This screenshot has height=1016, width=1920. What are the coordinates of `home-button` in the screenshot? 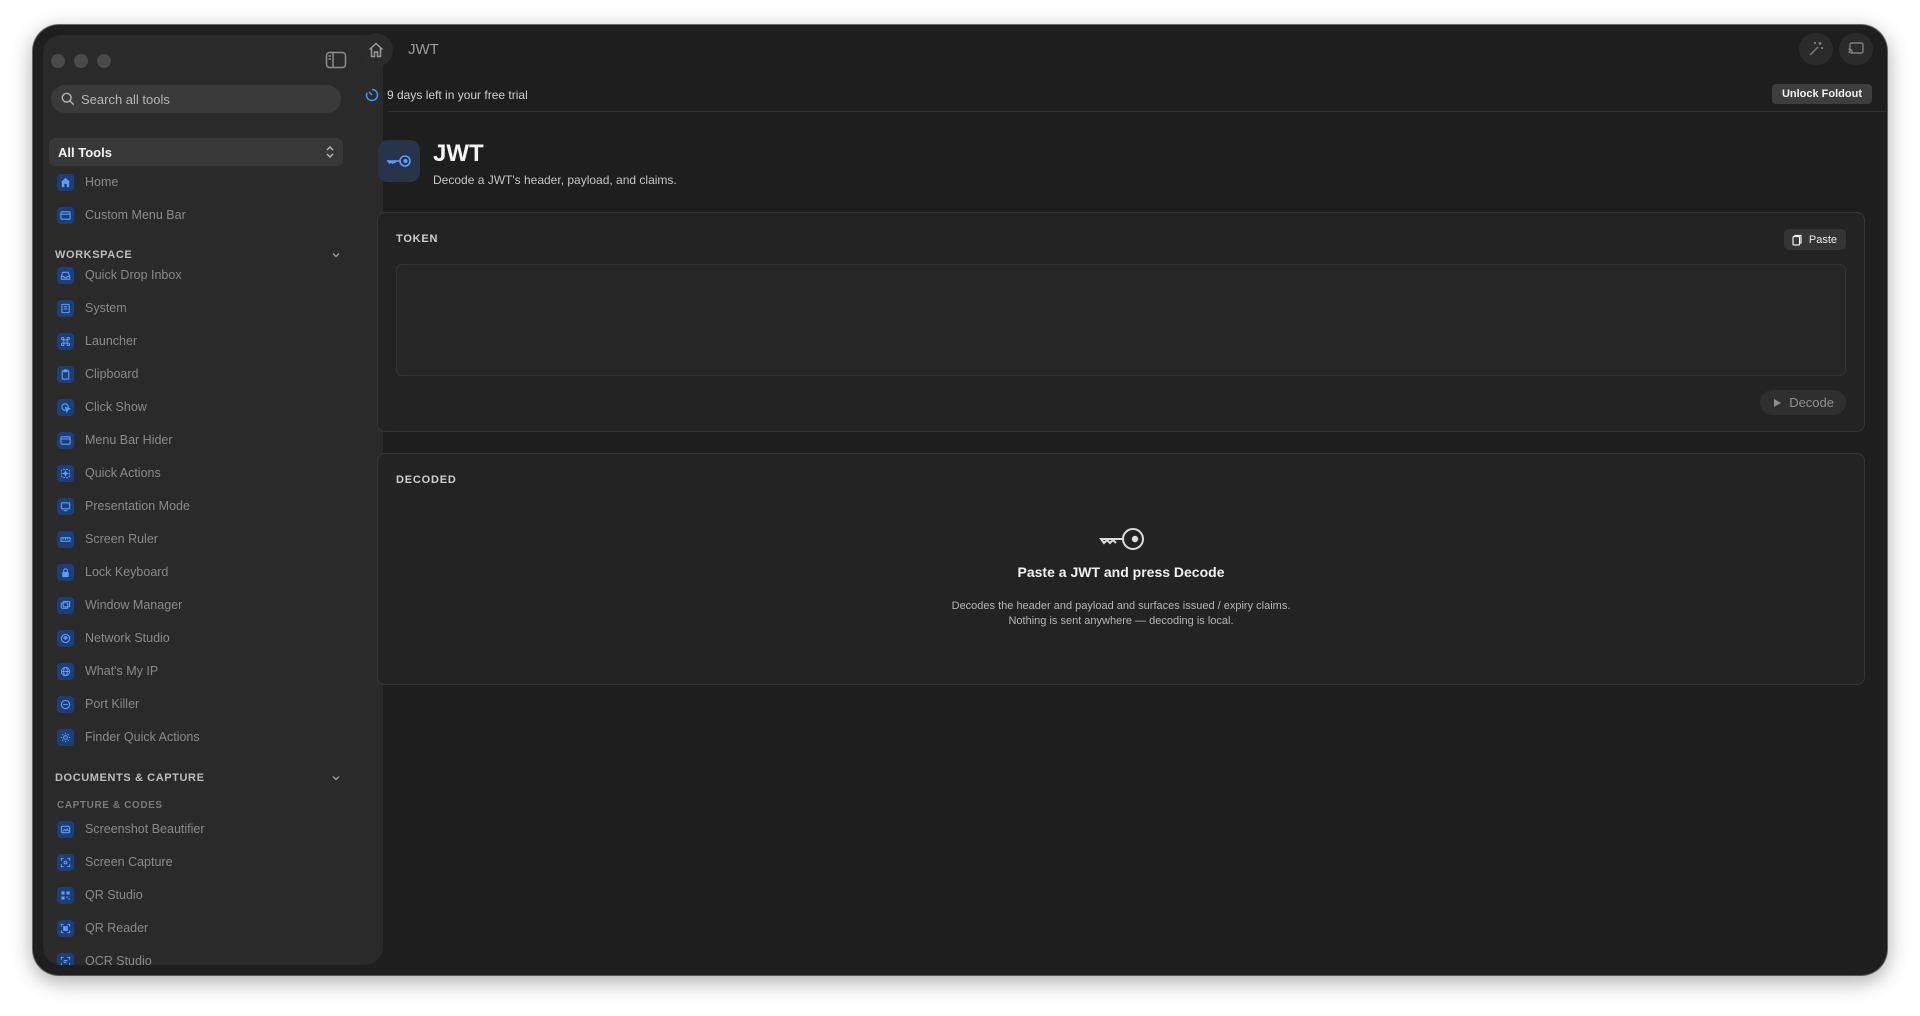 It's located at (376, 50).